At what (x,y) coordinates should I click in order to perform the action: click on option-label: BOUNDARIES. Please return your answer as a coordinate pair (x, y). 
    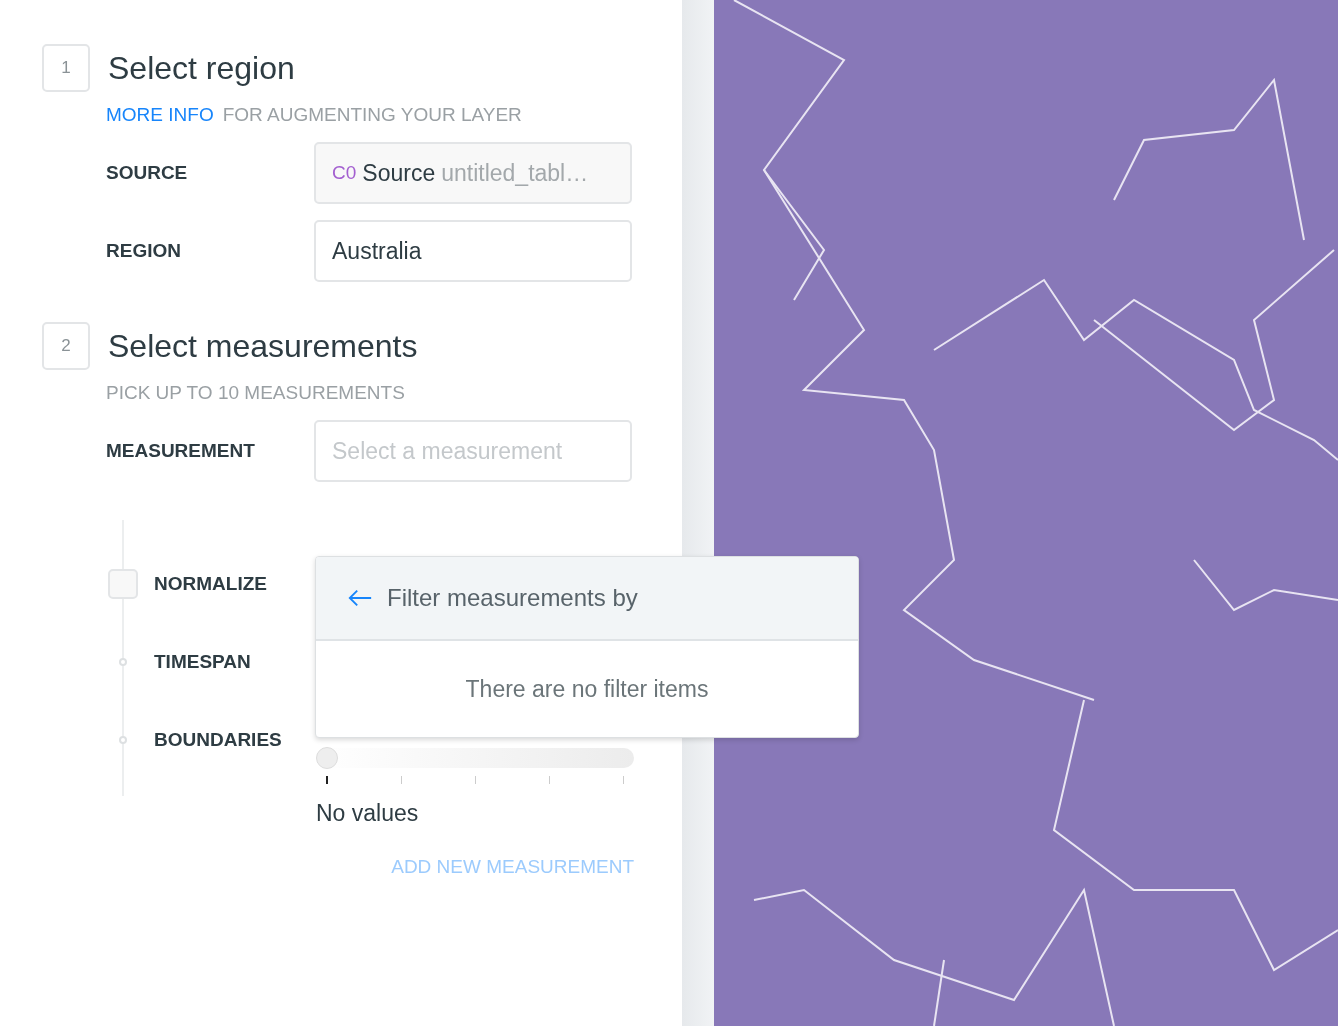
    Looking at the image, I should click on (218, 740).